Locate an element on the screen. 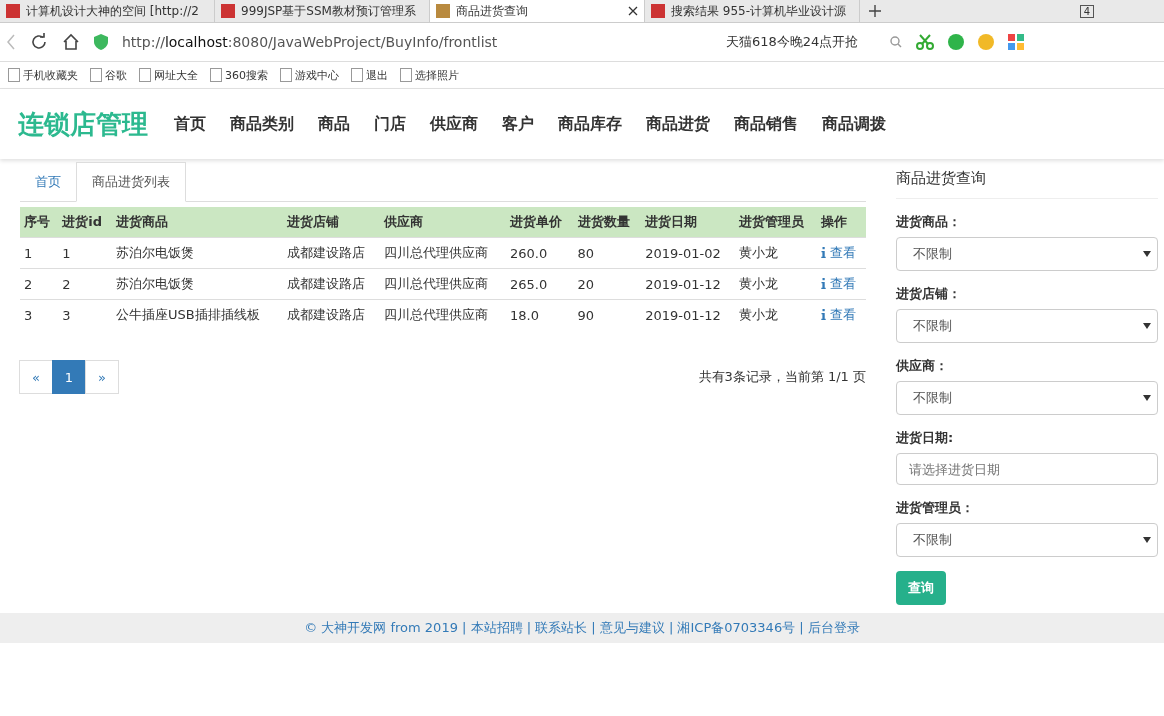 The width and height of the screenshot is (1164, 716). new-tab-icon is located at coordinates (875, 11).